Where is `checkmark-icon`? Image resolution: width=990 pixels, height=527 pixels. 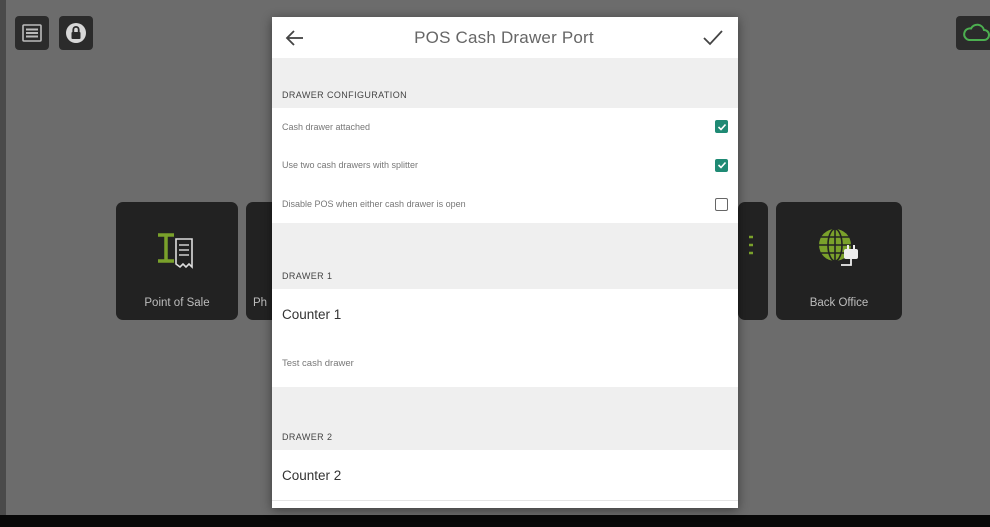
checkmark-icon is located at coordinates (713, 37).